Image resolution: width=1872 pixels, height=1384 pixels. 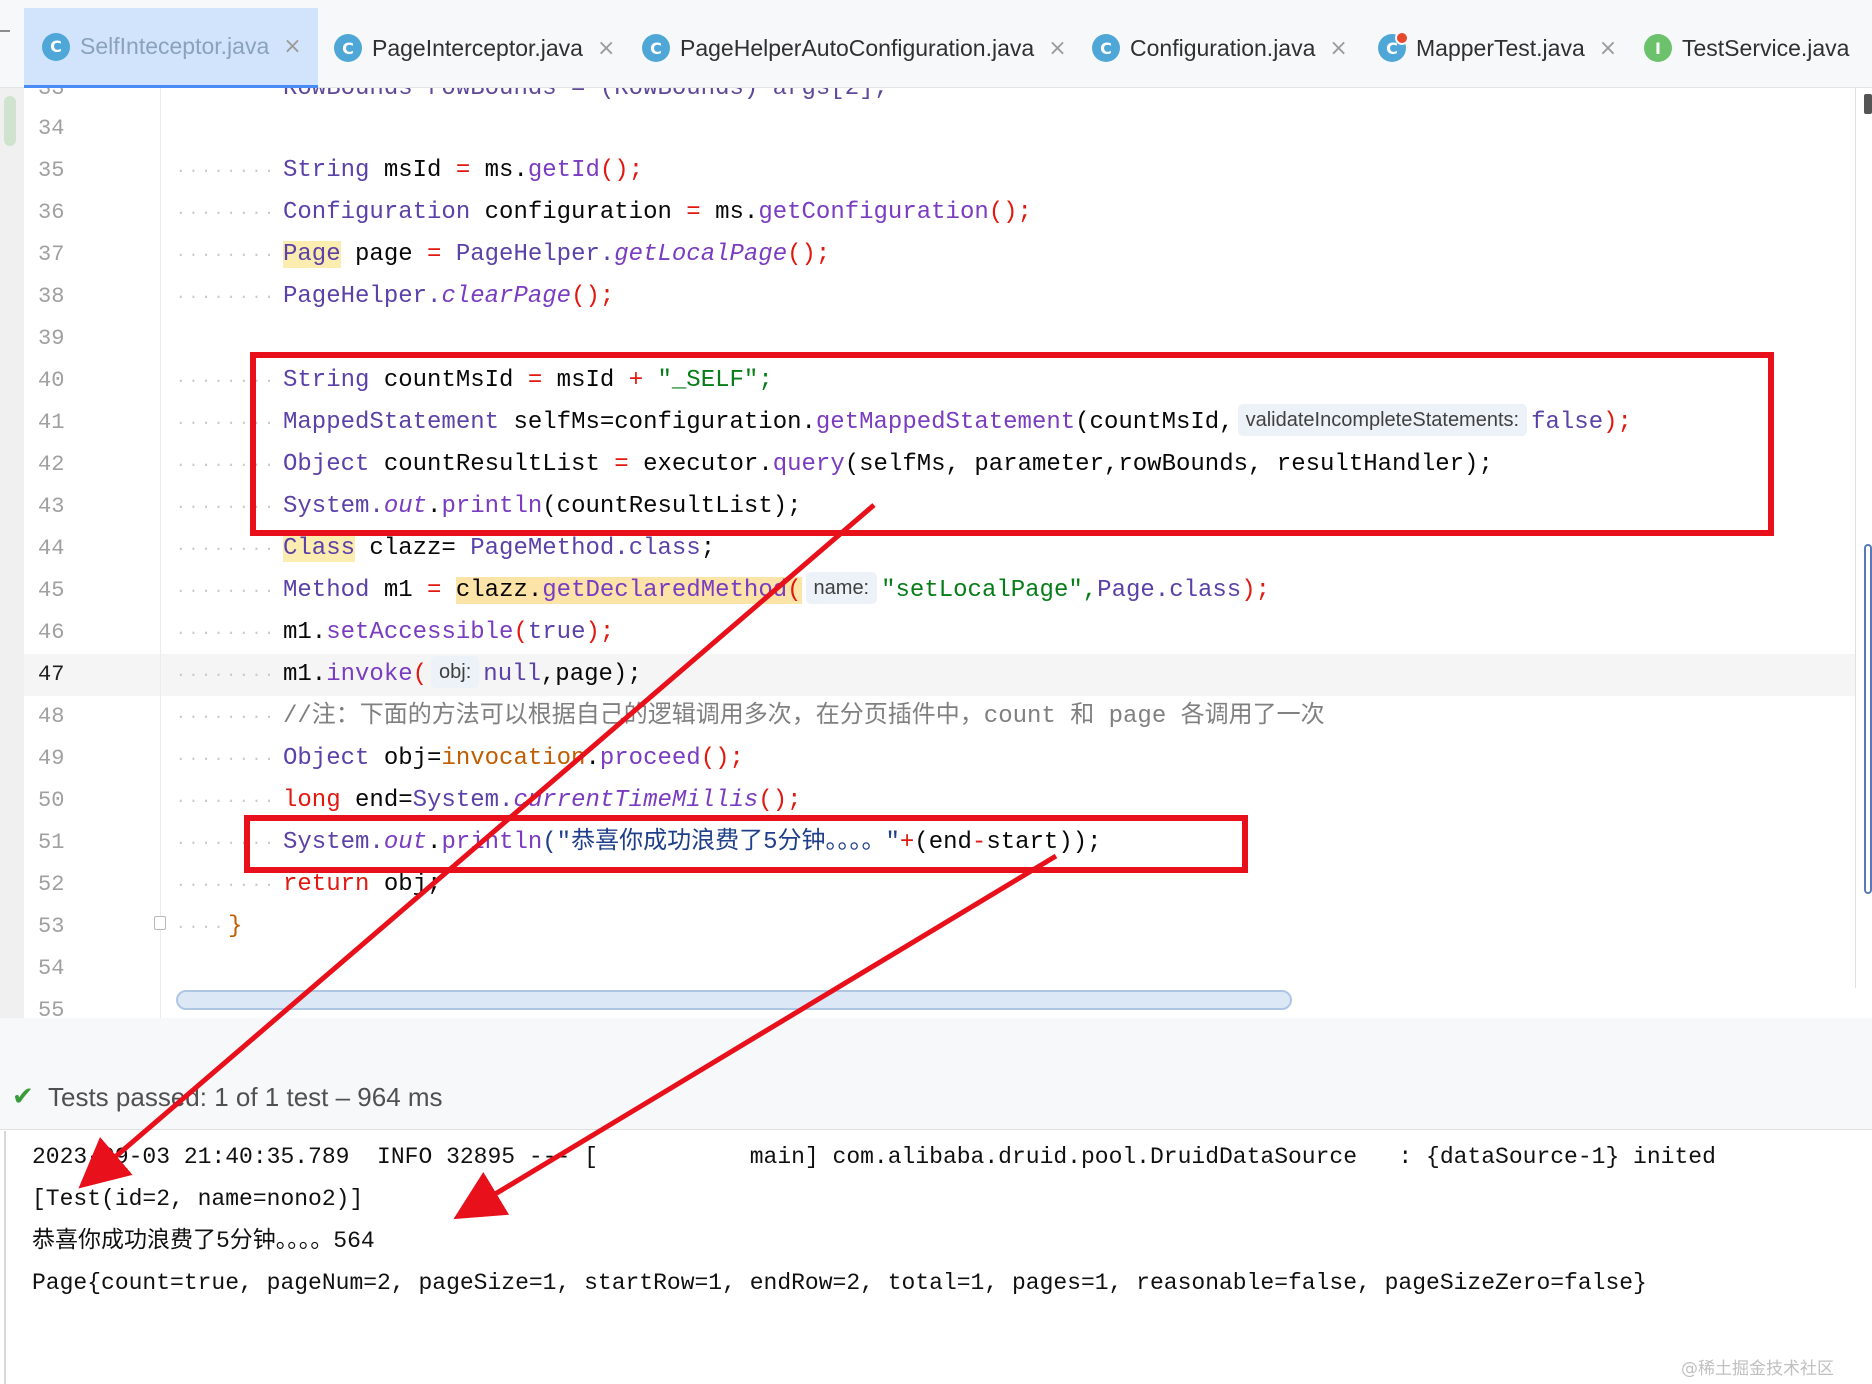 What do you see at coordinates (928, 129) in the screenshot?
I see `code-line-34: 34` at bounding box center [928, 129].